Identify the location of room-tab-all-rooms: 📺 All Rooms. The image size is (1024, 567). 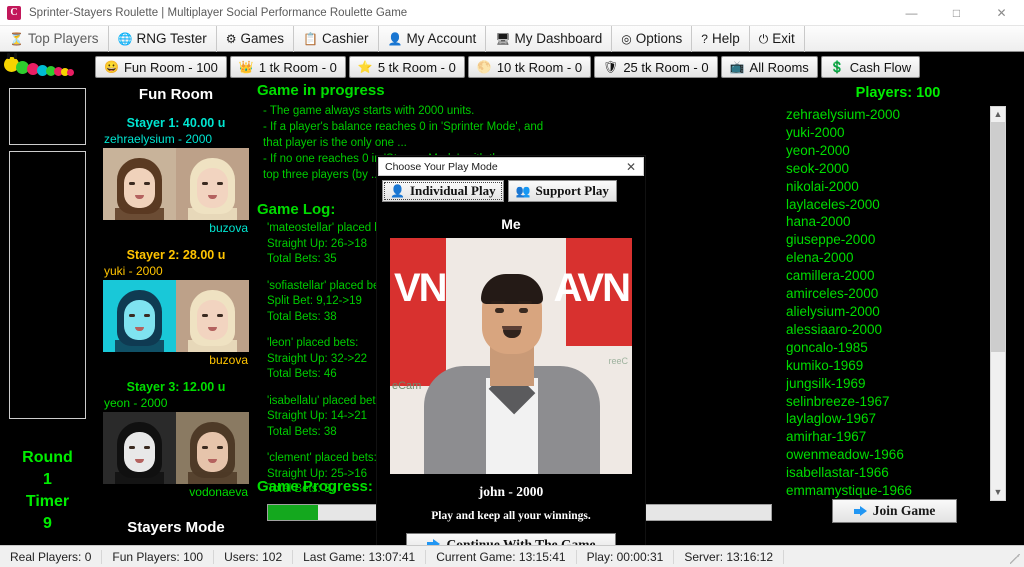
(769, 67).